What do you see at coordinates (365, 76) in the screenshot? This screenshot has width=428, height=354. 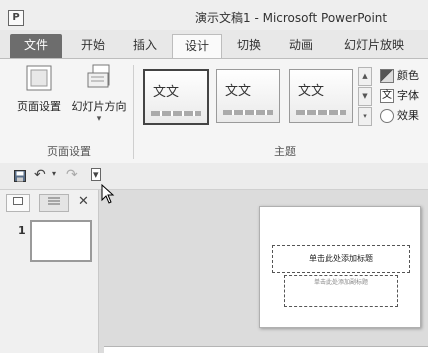 I see `gallery-scroll-up-icon: ▲` at bounding box center [365, 76].